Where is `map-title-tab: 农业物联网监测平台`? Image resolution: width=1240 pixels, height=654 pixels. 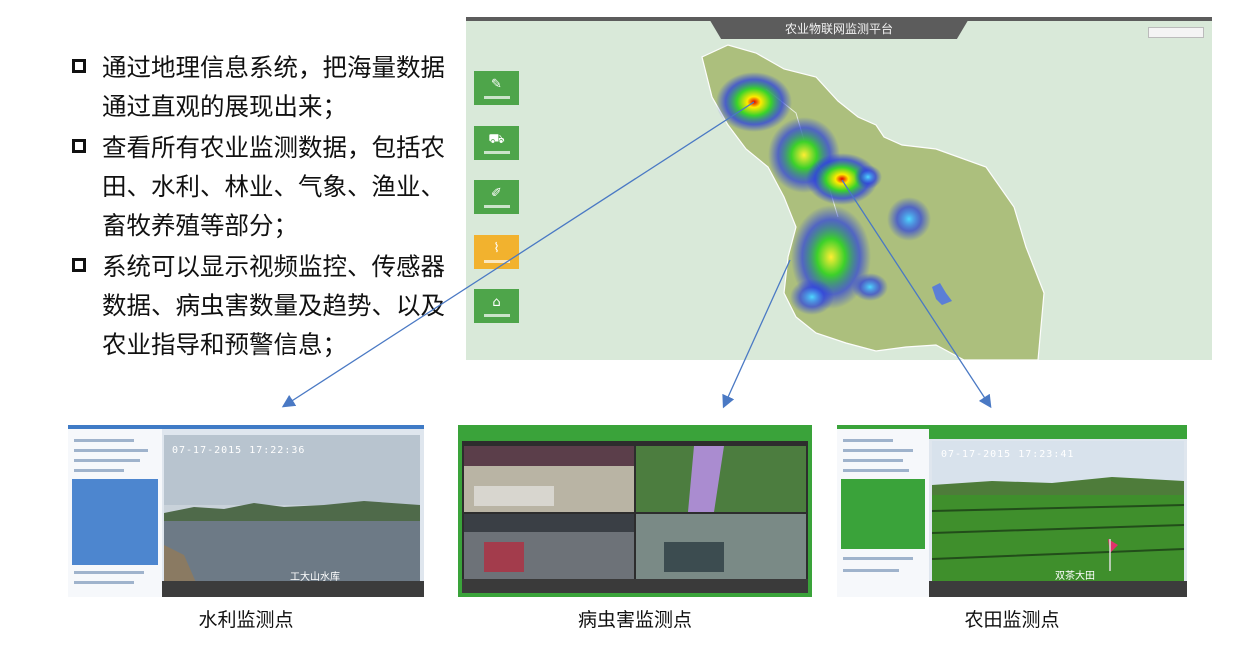 map-title-tab: 农业物联网监测平台 is located at coordinates (839, 28).